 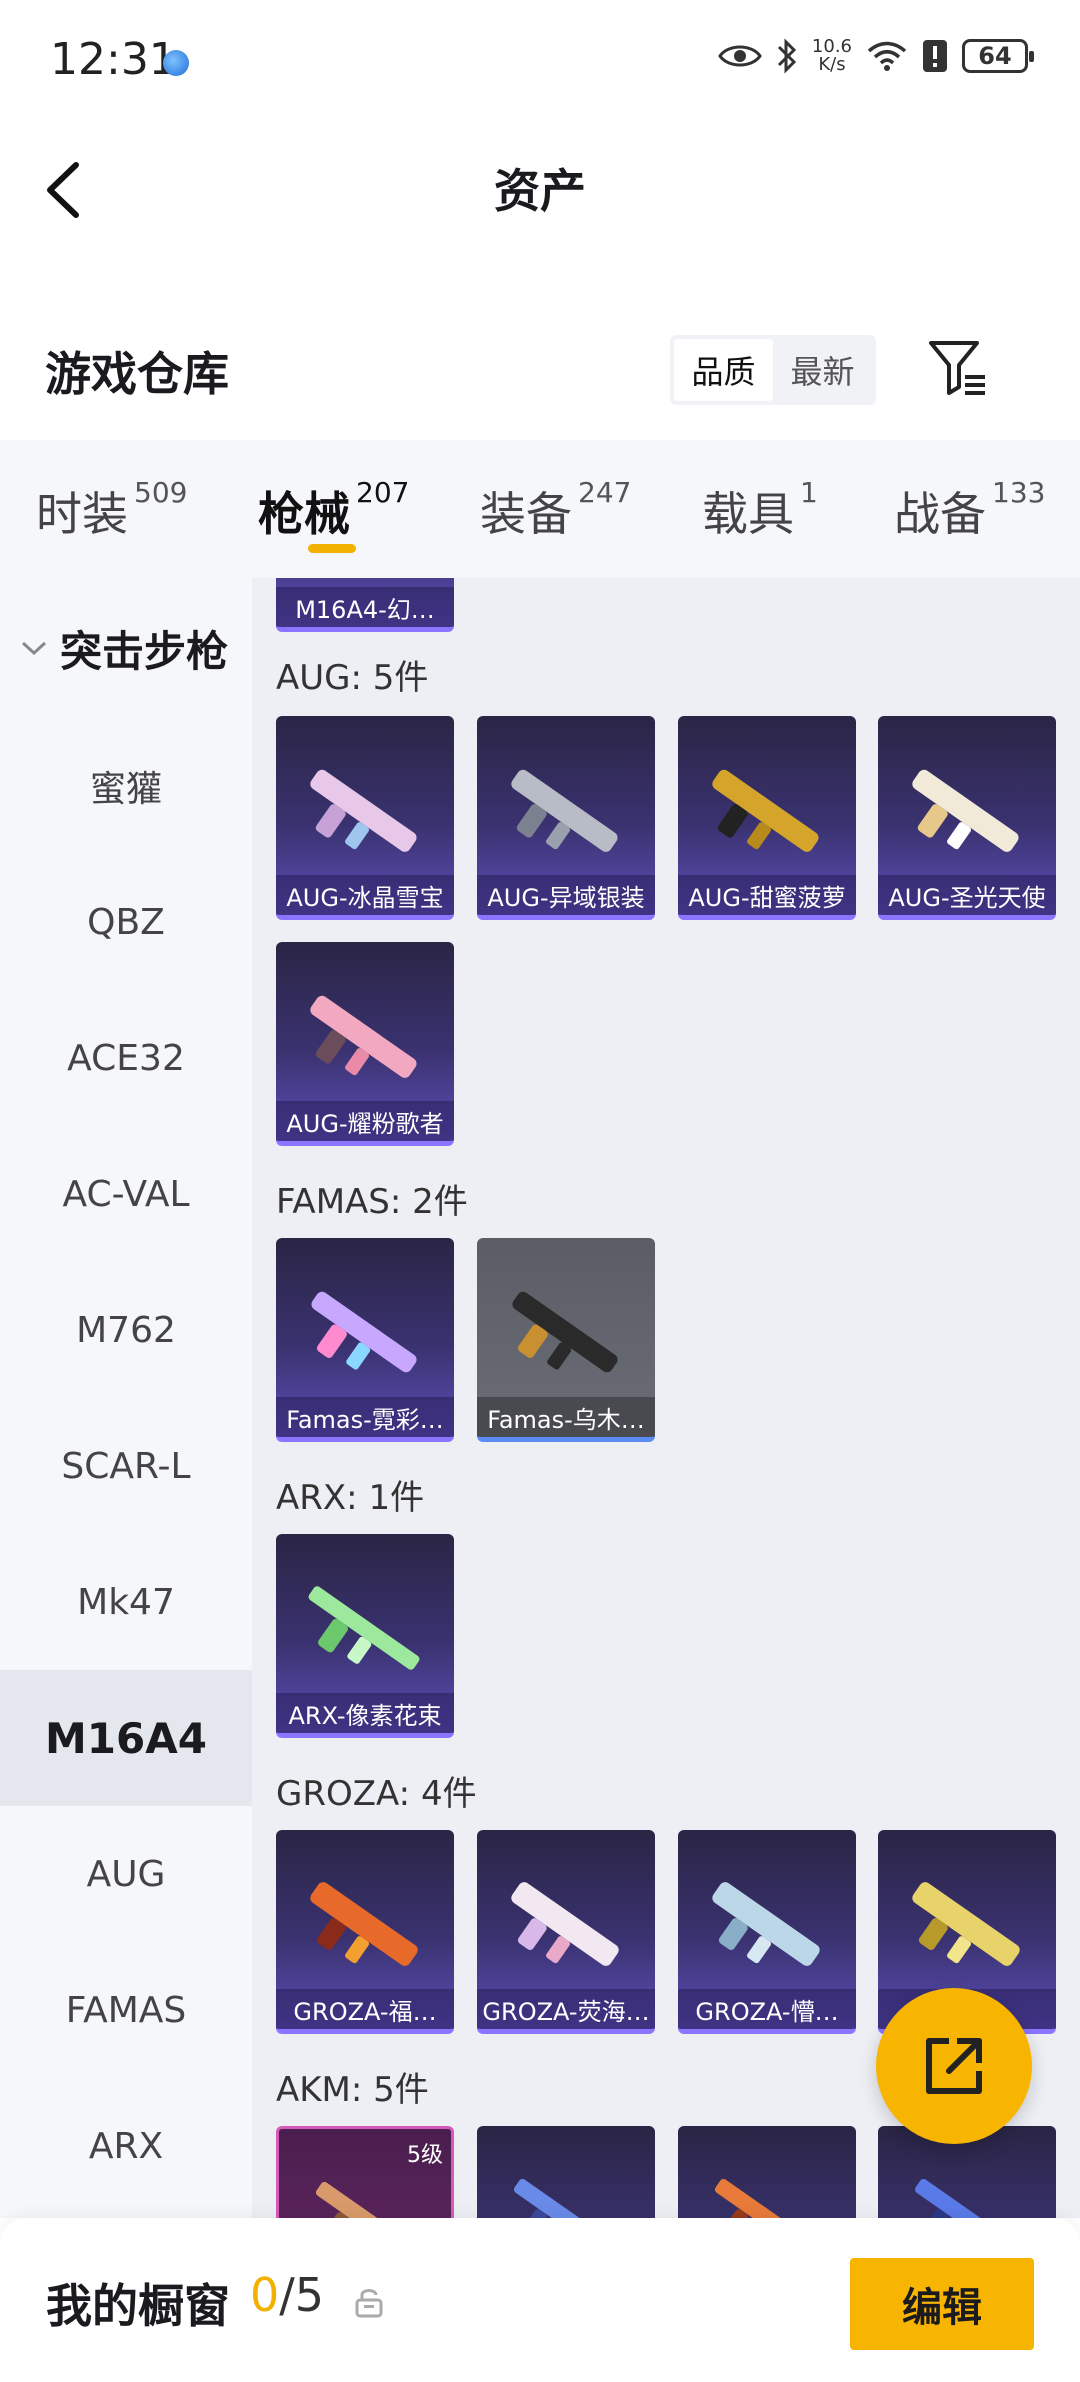 I want to click on skin-card: 5级, so click(x=365, y=2172).